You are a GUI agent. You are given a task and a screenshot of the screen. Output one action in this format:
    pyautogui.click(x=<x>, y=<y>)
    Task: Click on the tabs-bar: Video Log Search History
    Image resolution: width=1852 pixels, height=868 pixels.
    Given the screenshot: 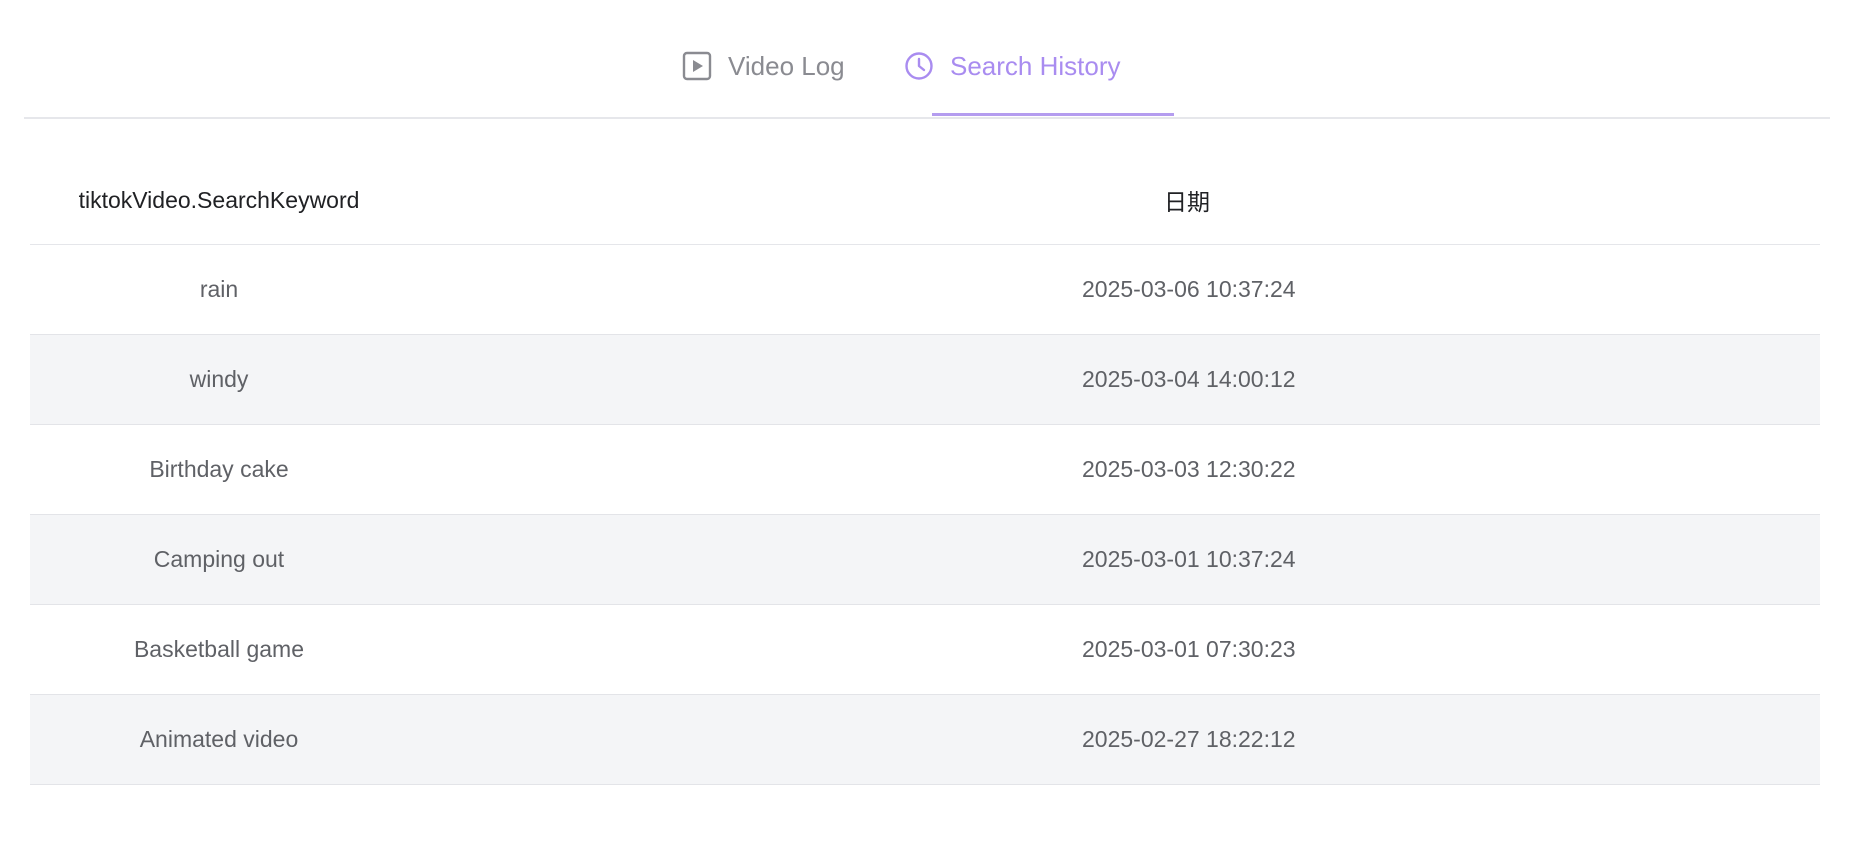 What is the action you would take?
    pyautogui.click(x=927, y=59)
    